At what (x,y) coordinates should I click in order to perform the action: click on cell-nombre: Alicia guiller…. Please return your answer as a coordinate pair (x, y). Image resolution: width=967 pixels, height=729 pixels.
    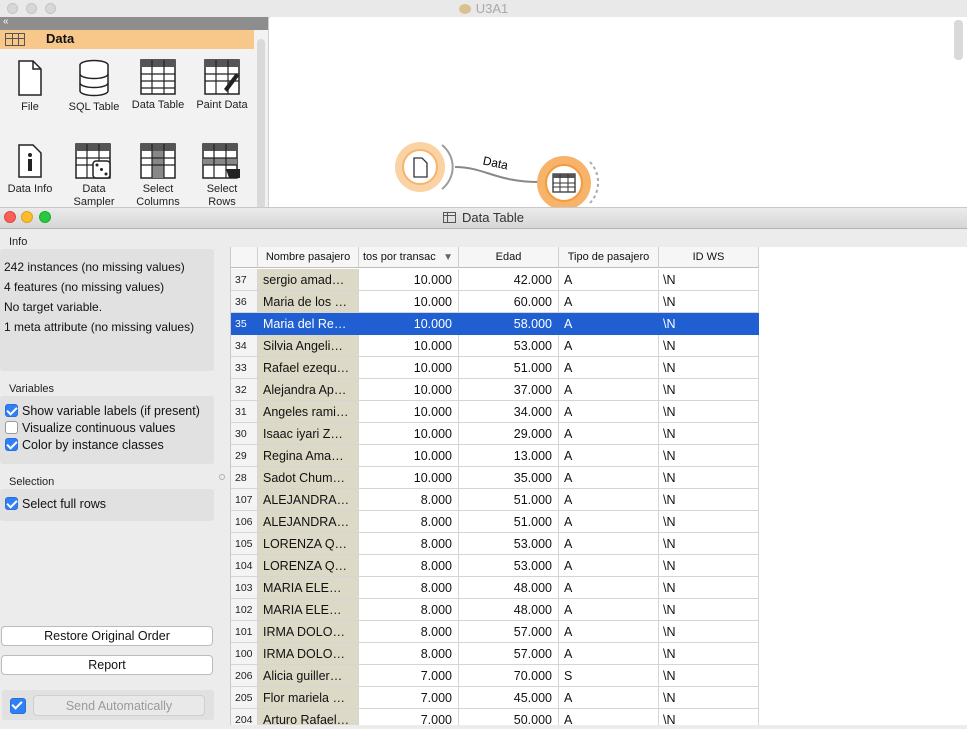
    Looking at the image, I should click on (308, 676).